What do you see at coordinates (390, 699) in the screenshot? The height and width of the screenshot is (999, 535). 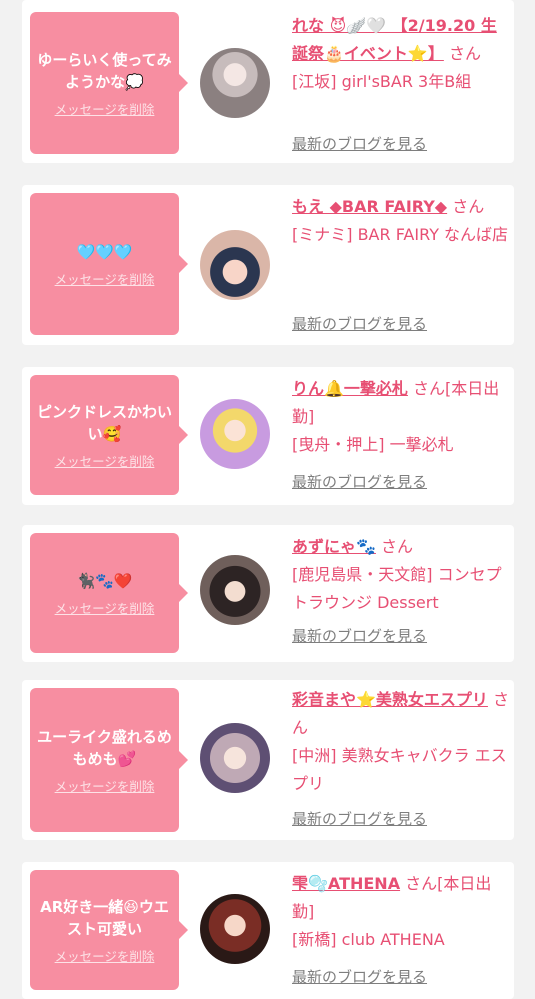 I see `user-name-link: 彩音まや⭐️美熟女エスプリ` at bounding box center [390, 699].